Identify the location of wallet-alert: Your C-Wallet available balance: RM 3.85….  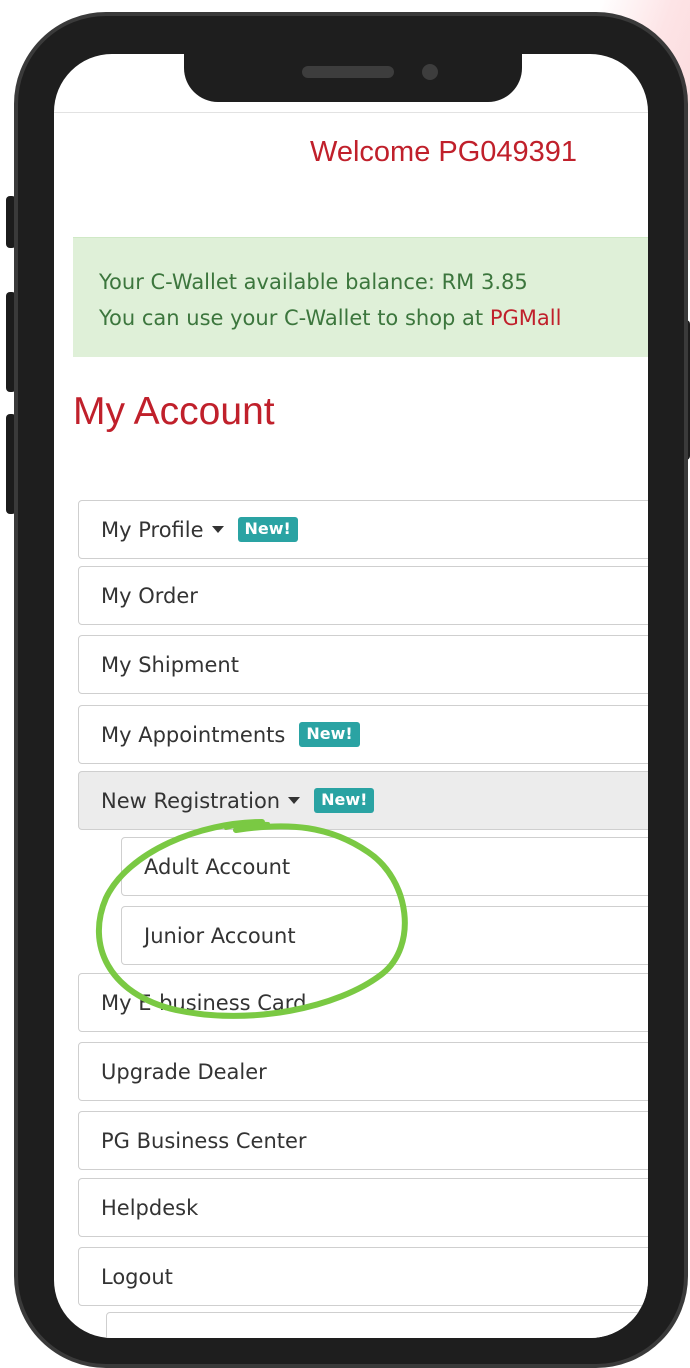
(360, 297).